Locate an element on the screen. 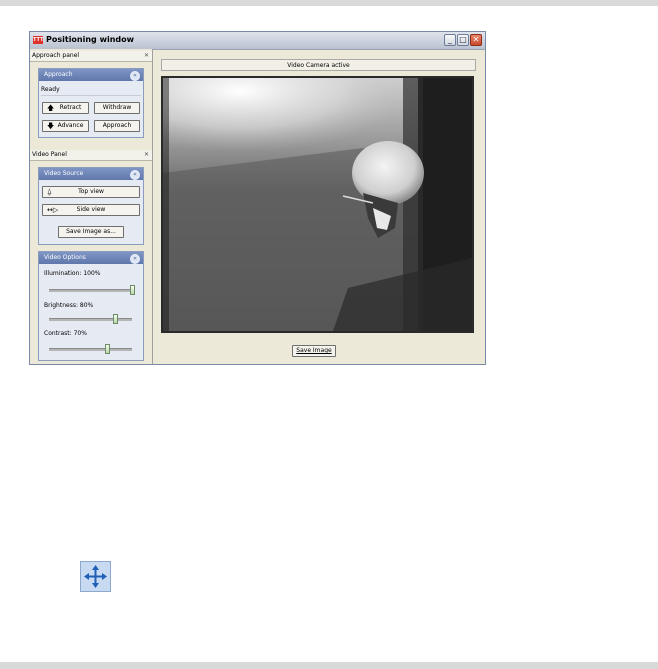 This screenshot has height=669, width=658. illumination-slider-thumb is located at coordinates (132, 290).